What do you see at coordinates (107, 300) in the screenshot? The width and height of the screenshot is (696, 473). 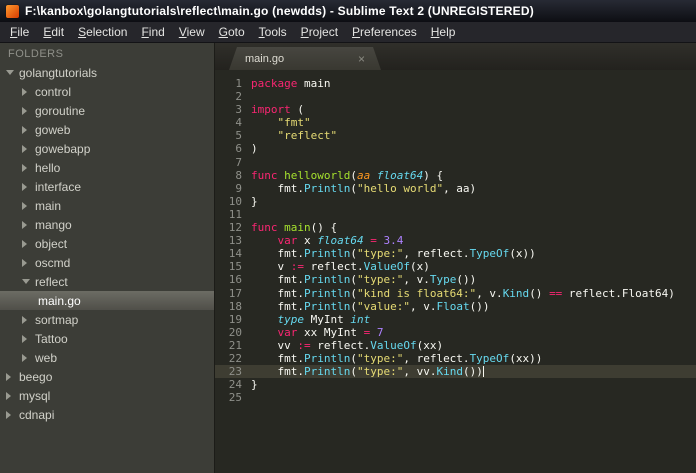 I see `tree-file-main-go: main.go` at bounding box center [107, 300].